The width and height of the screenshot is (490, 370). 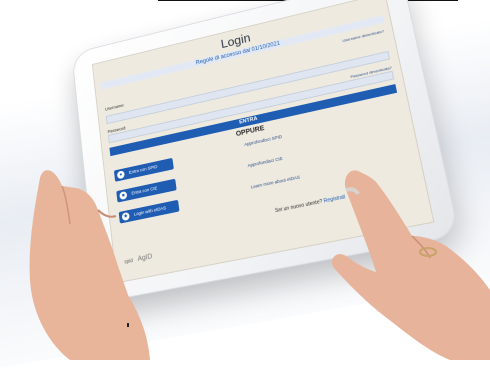 I want to click on left-sleeve-detail, so click(x=128, y=325).